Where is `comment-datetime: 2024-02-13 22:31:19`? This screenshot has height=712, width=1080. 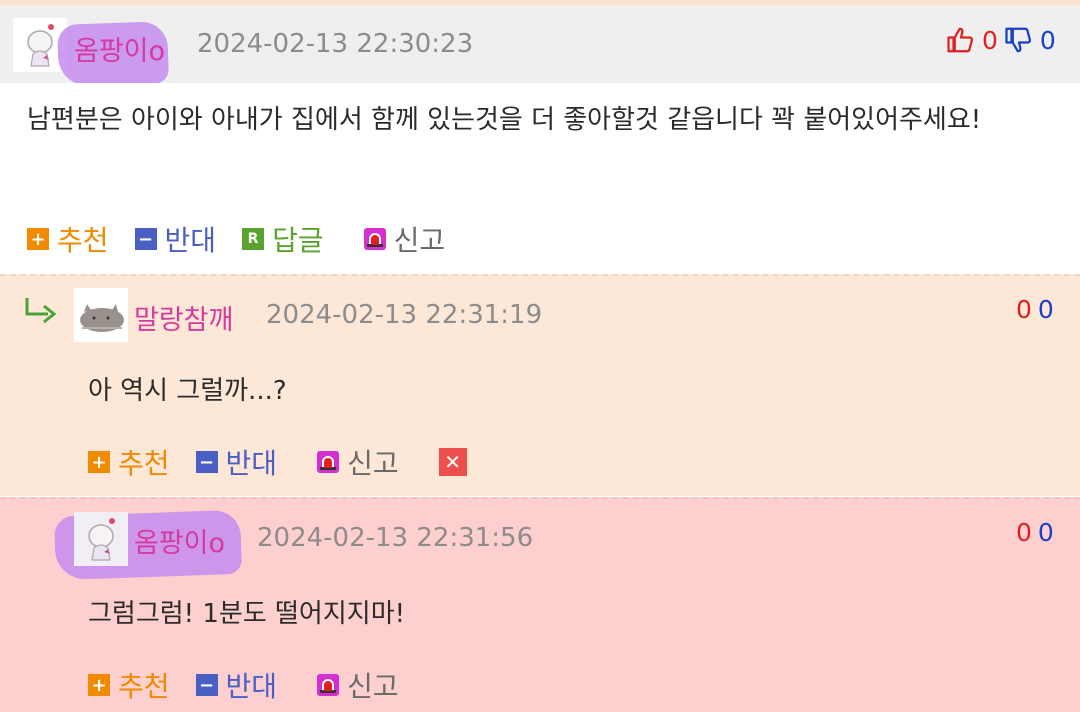 comment-datetime: 2024-02-13 22:31:19 is located at coordinates (404, 315).